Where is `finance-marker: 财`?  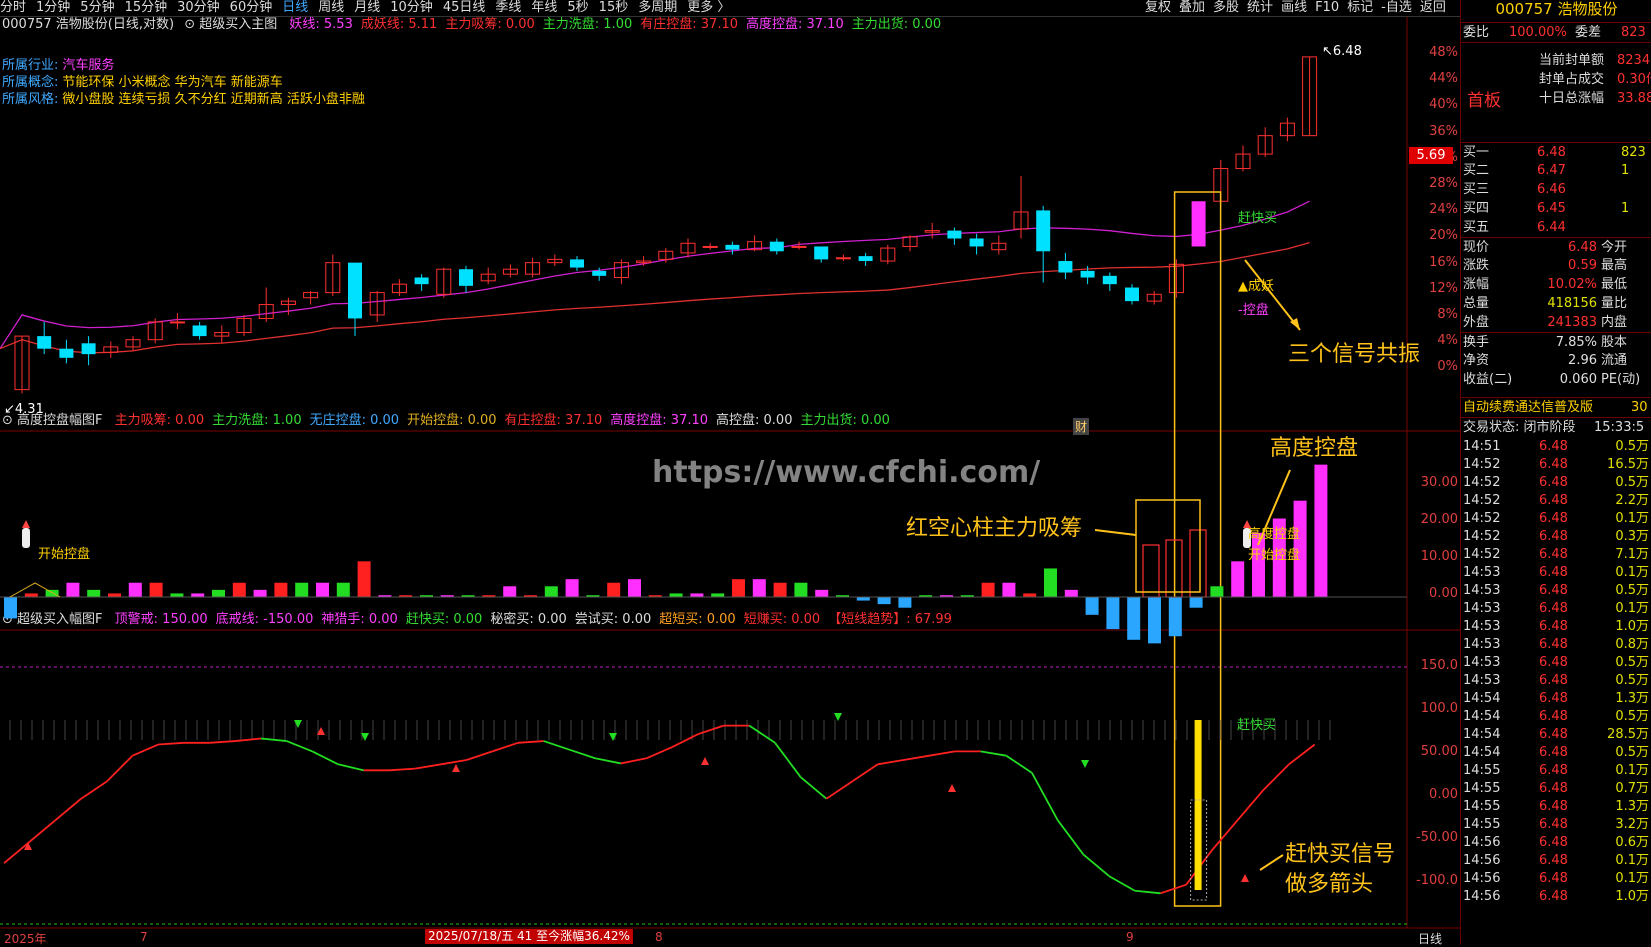 finance-marker: 财 is located at coordinates (1081, 426).